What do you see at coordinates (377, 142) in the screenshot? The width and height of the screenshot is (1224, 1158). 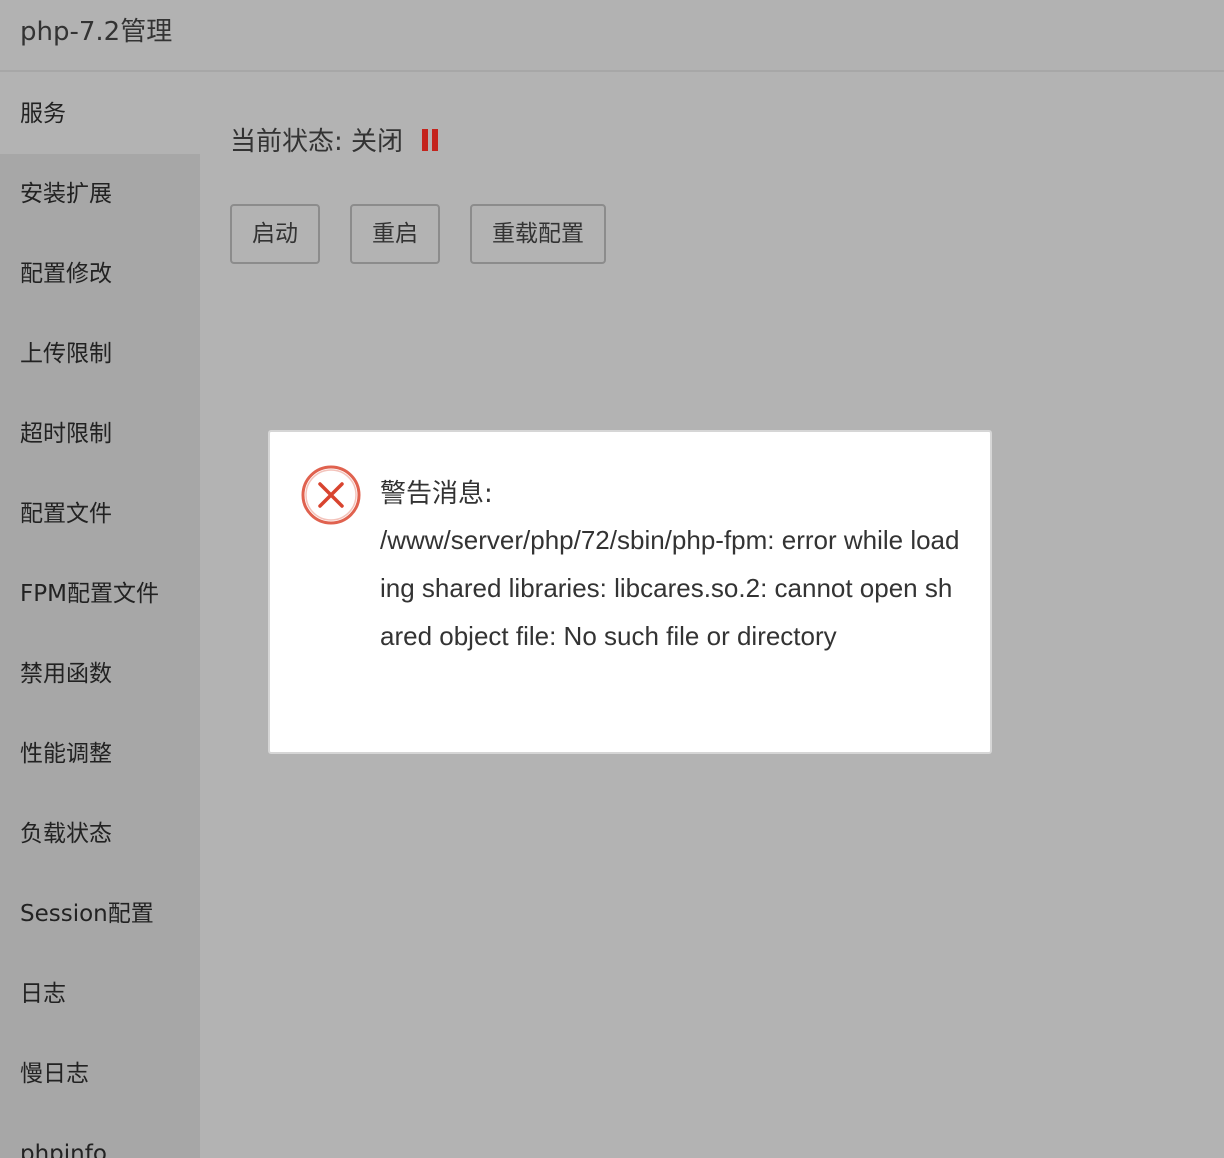 I see `status-value: 关闭` at bounding box center [377, 142].